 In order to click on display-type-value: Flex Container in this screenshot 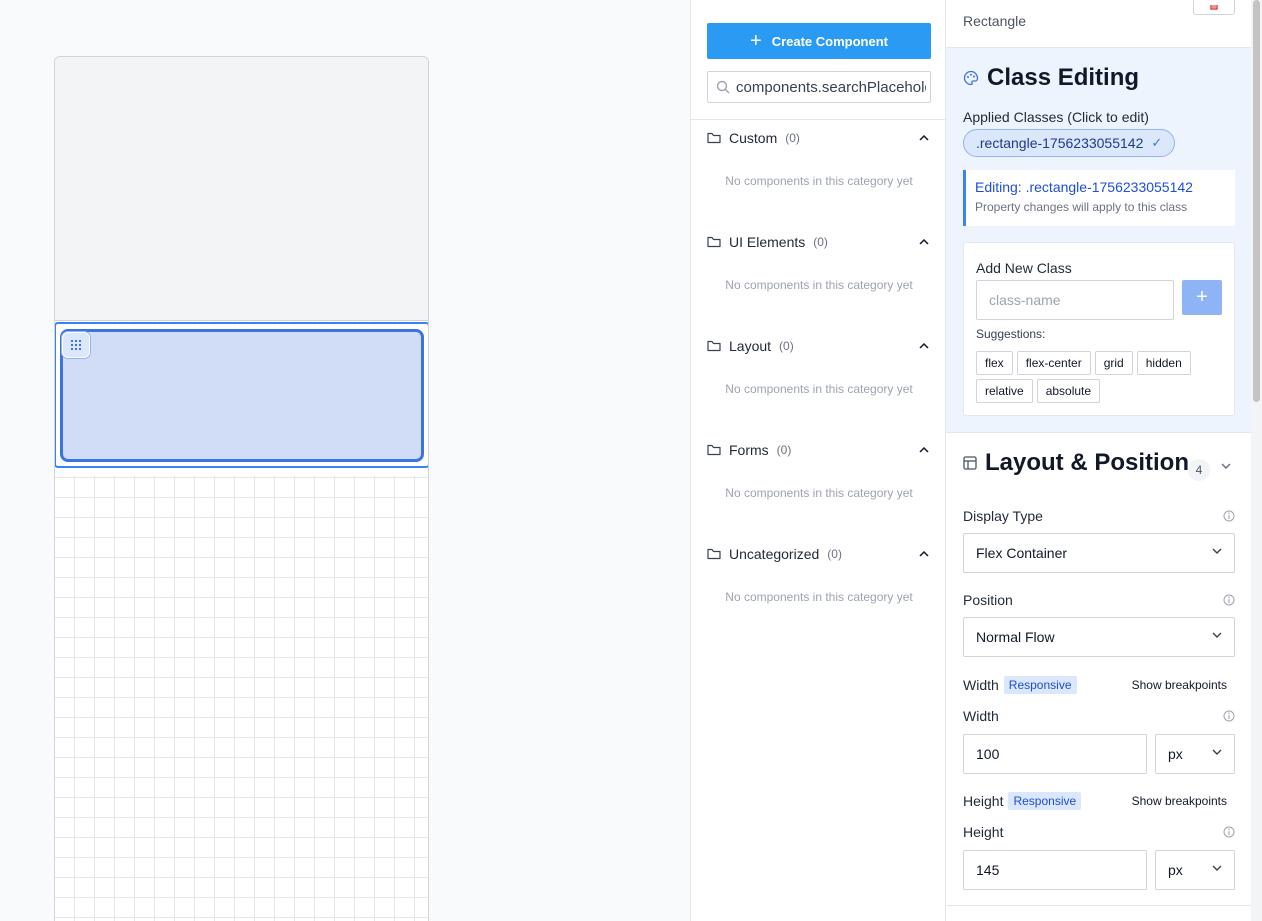, I will do `click(1022, 553)`.